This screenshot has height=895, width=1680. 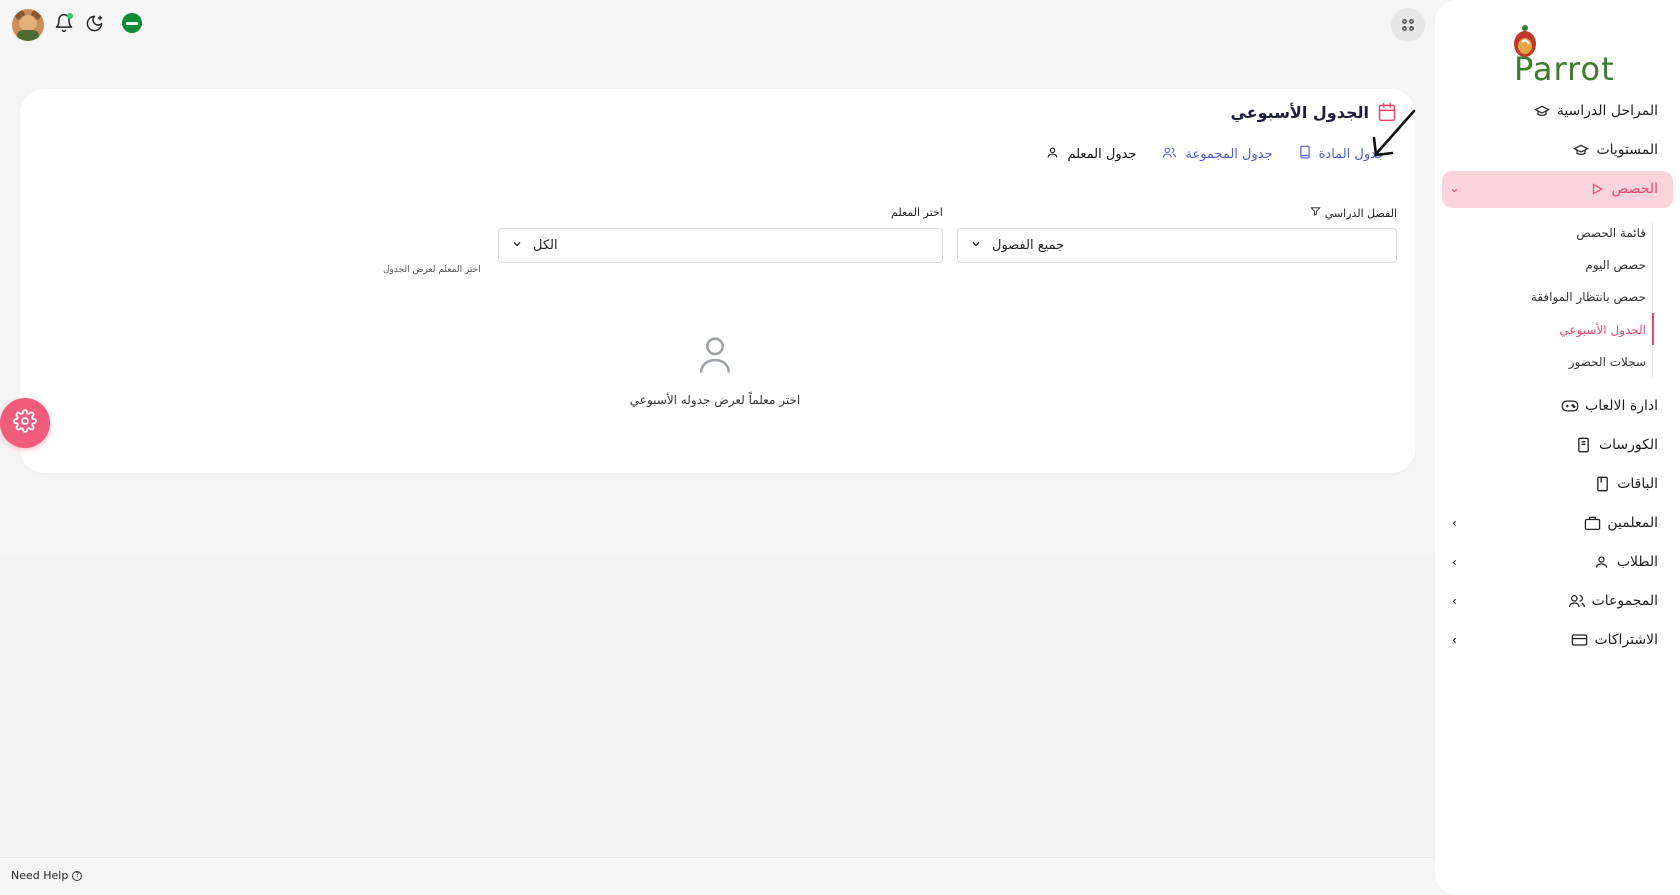 I want to click on need-help-link: Need Help ?, so click(x=47, y=875).